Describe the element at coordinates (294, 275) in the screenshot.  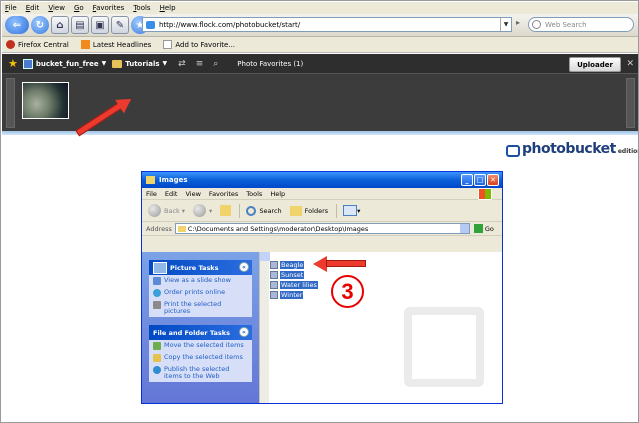
I see `file-item-sunset: Sunset` at that location.